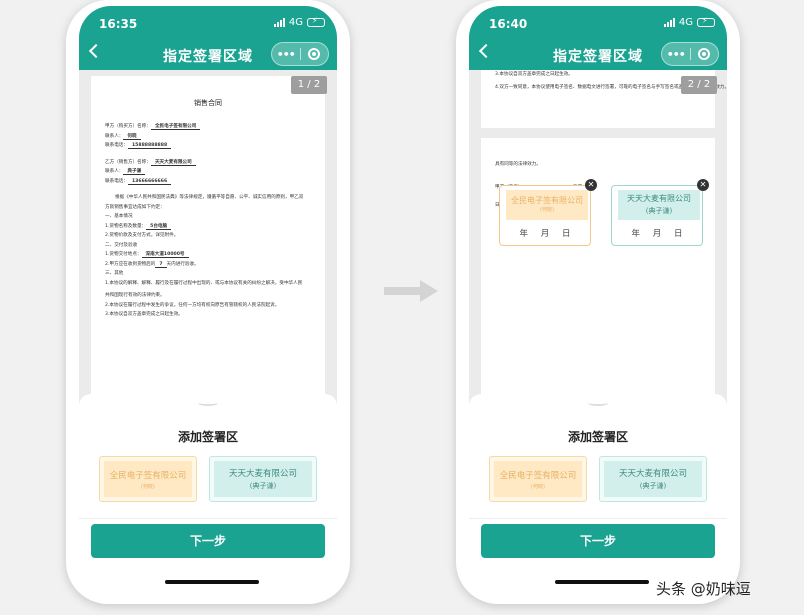  What do you see at coordinates (118, 24) in the screenshot?
I see `status-time: 16:35` at bounding box center [118, 24].